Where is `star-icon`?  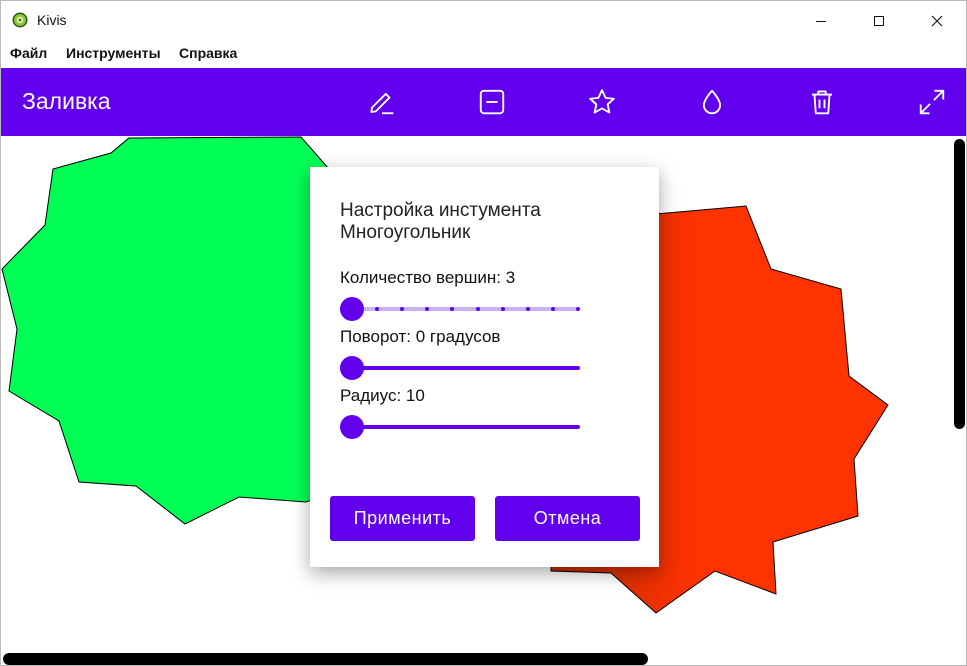 star-icon is located at coordinates (602, 101).